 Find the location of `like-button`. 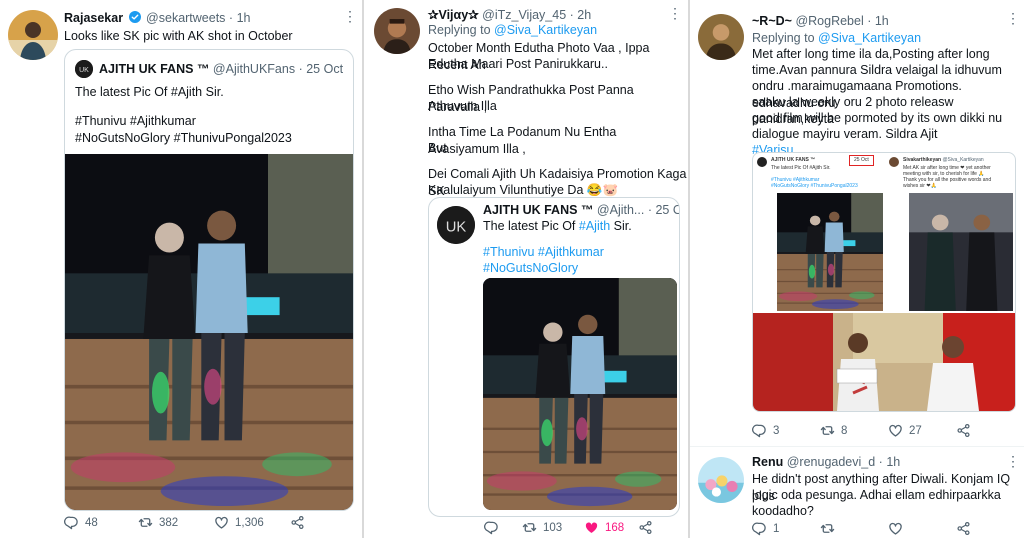

like-button is located at coordinates (895, 528).